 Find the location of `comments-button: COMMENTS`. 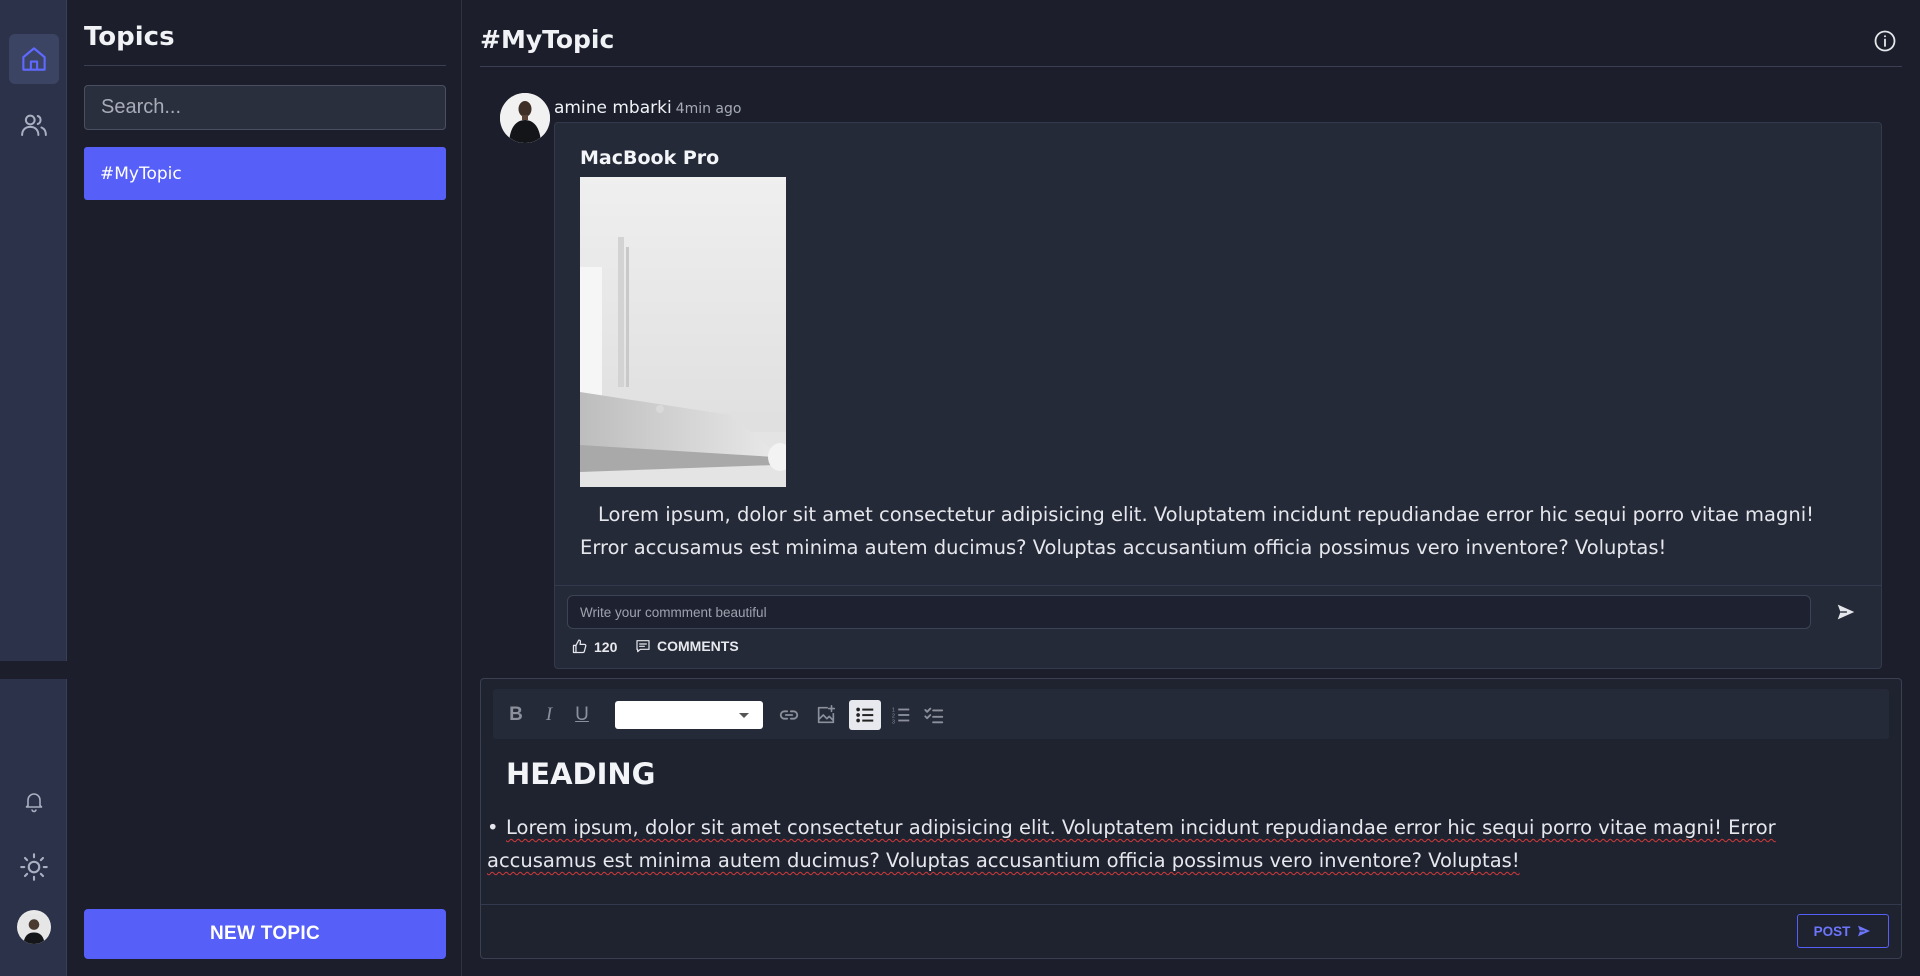

comments-button: COMMENTS is located at coordinates (687, 646).